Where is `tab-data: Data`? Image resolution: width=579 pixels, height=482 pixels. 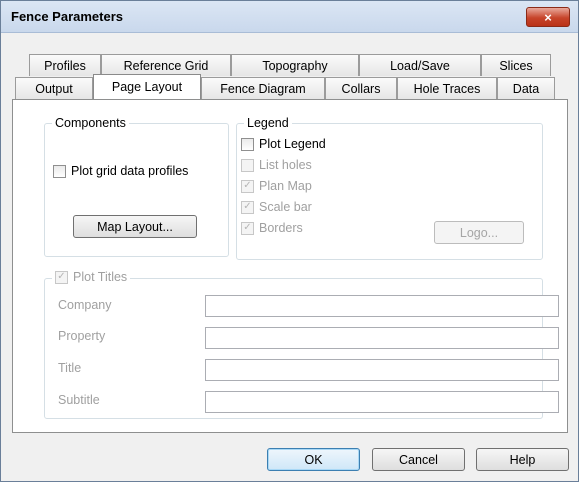 tab-data: Data is located at coordinates (526, 88).